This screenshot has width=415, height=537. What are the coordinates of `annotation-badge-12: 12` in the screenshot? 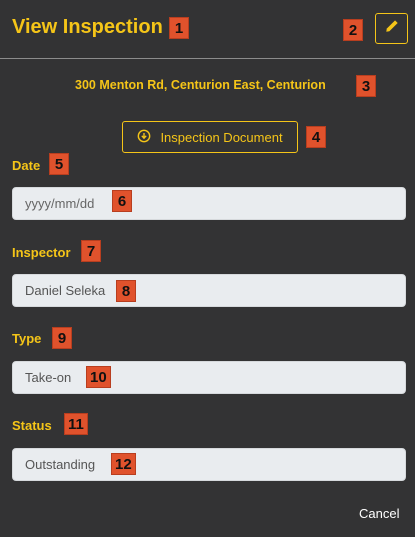 It's located at (123, 464).